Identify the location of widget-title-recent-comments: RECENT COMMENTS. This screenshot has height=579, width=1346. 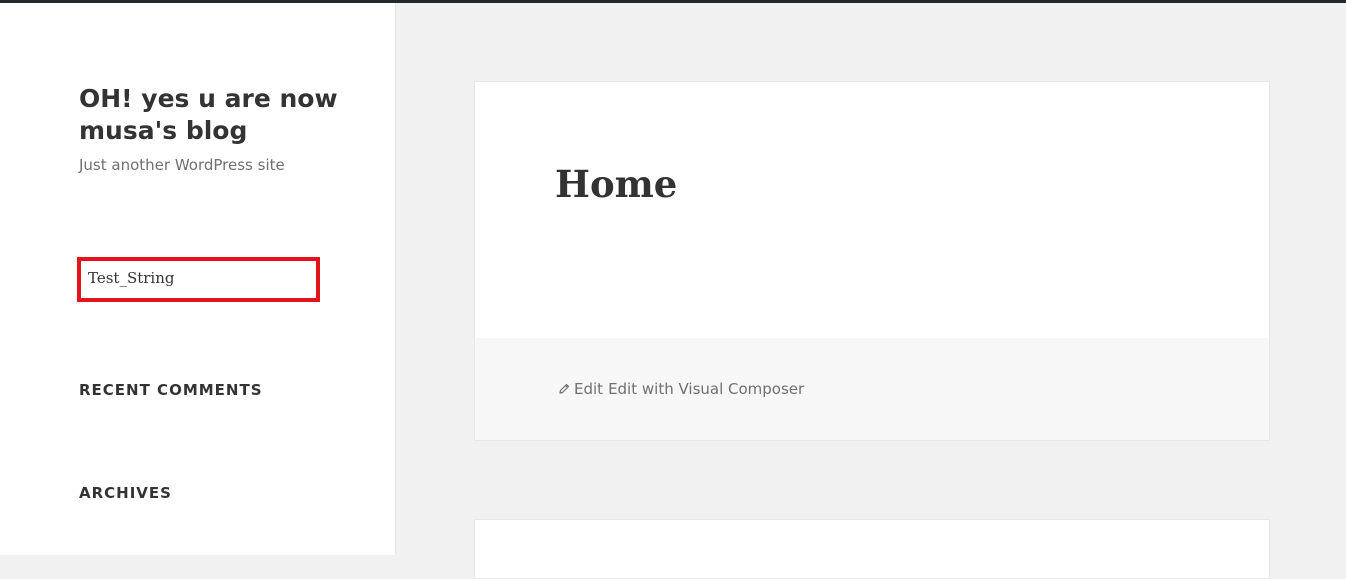
(171, 390).